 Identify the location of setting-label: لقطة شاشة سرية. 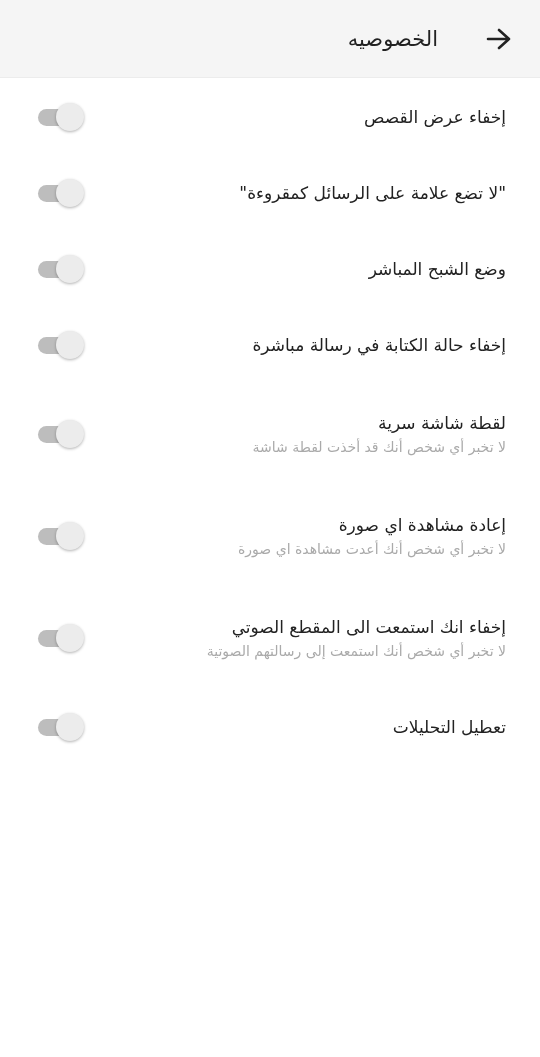
(441, 423).